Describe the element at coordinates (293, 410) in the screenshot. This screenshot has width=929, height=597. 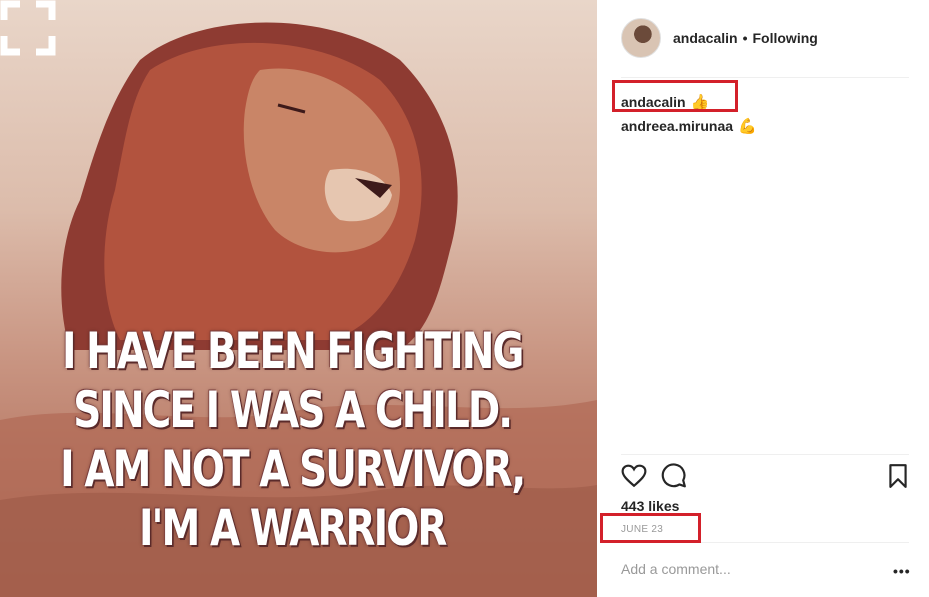
I see `quote-line: SINCE I WAS A CHILD.` at that location.